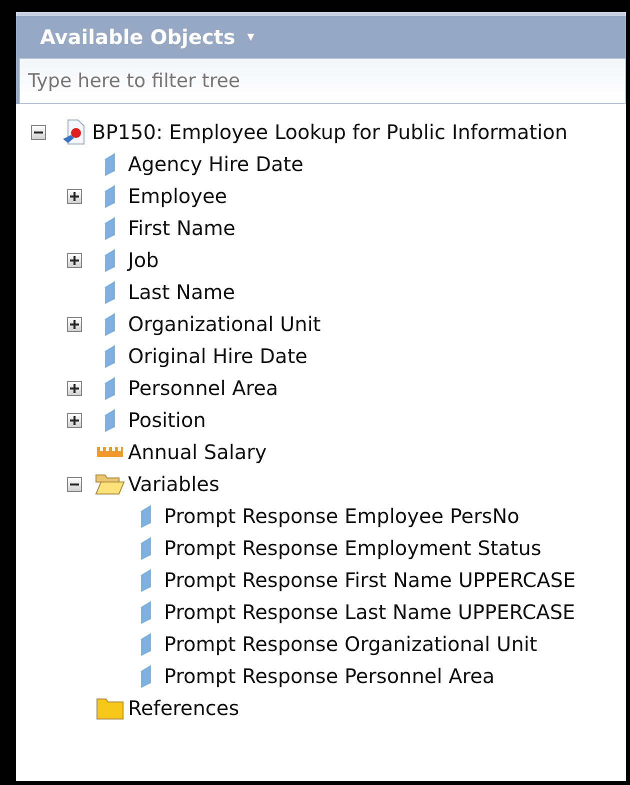 The width and height of the screenshot is (630, 785). Describe the element at coordinates (182, 228) in the screenshot. I see `tree-item-label: First Name` at that location.